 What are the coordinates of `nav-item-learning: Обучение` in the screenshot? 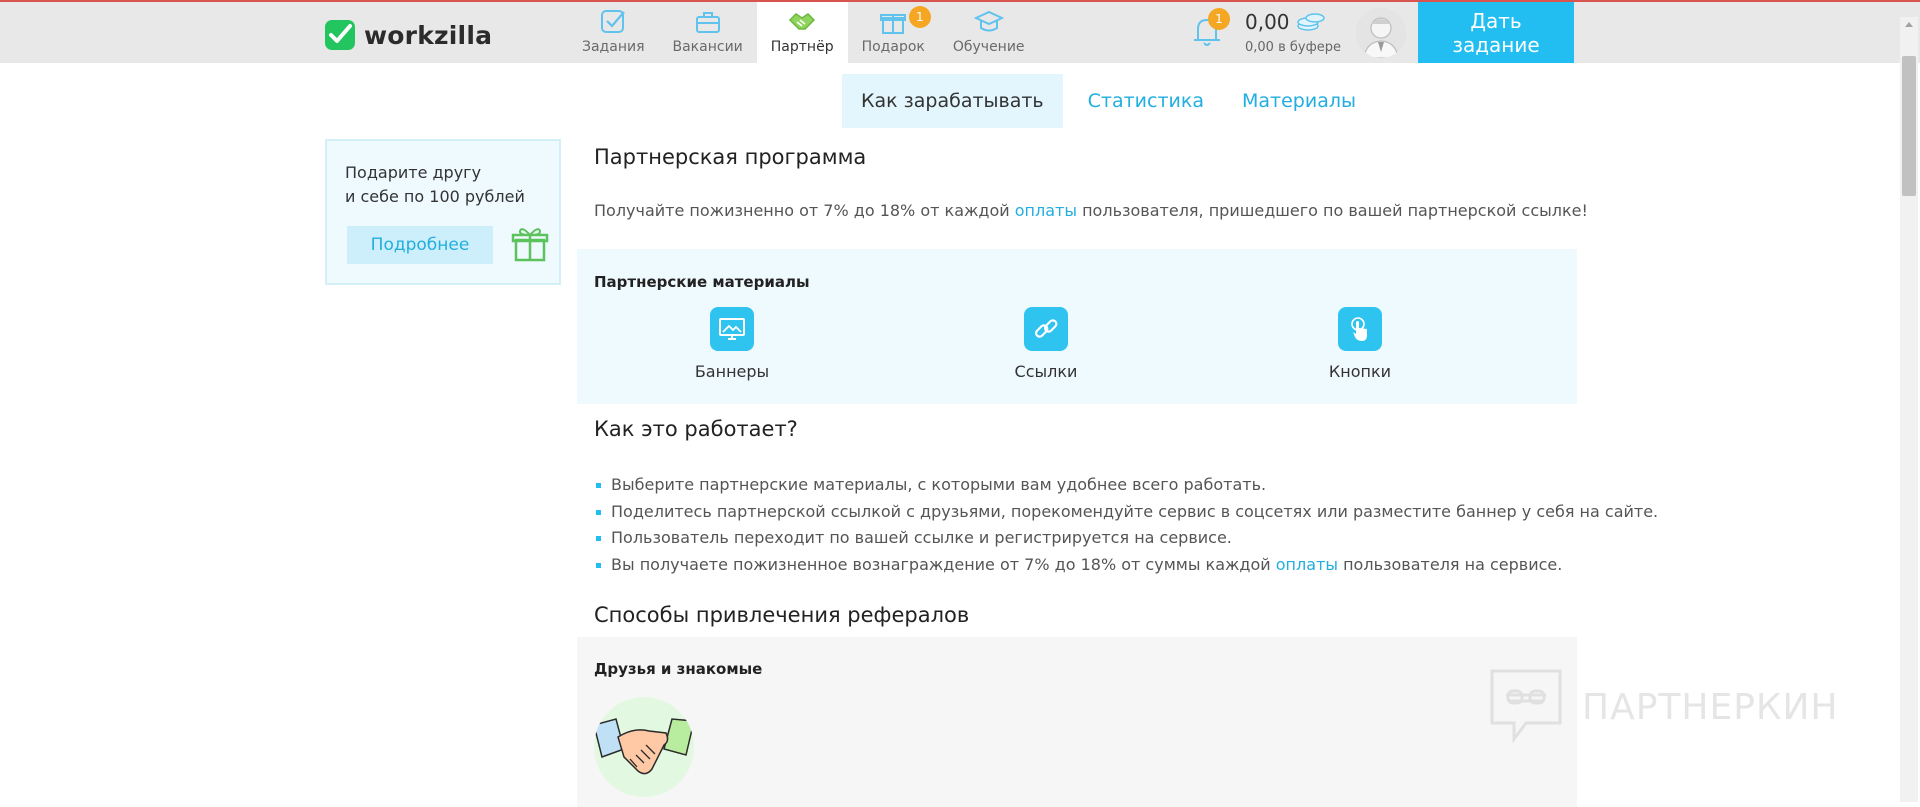 It's located at (989, 32).